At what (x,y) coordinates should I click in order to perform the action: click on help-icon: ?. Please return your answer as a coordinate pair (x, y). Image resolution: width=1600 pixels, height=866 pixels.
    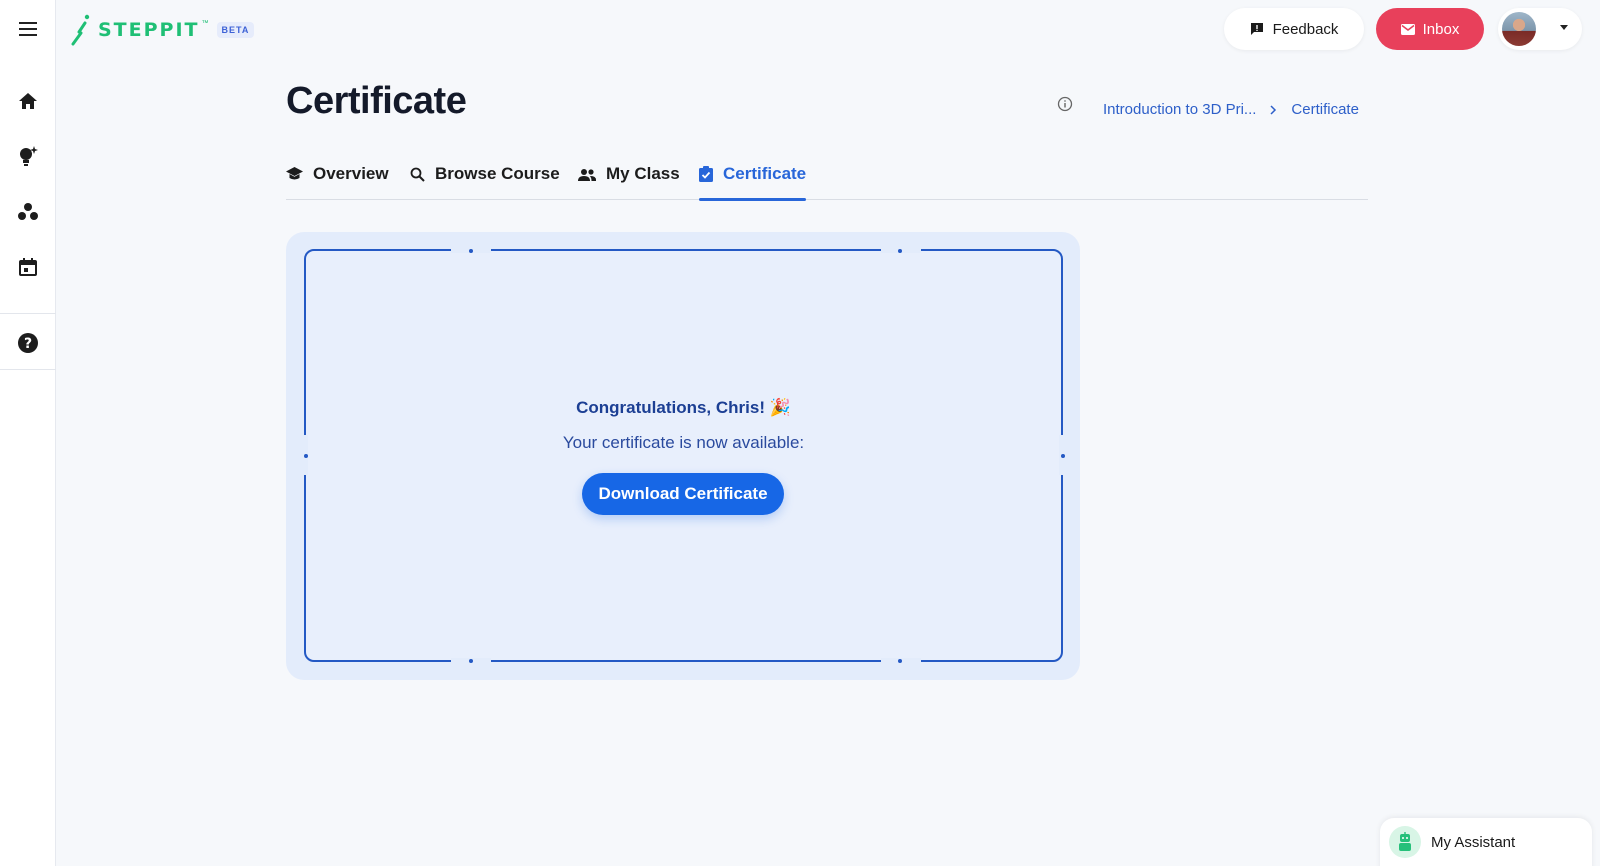
    Looking at the image, I should click on (28, 343).